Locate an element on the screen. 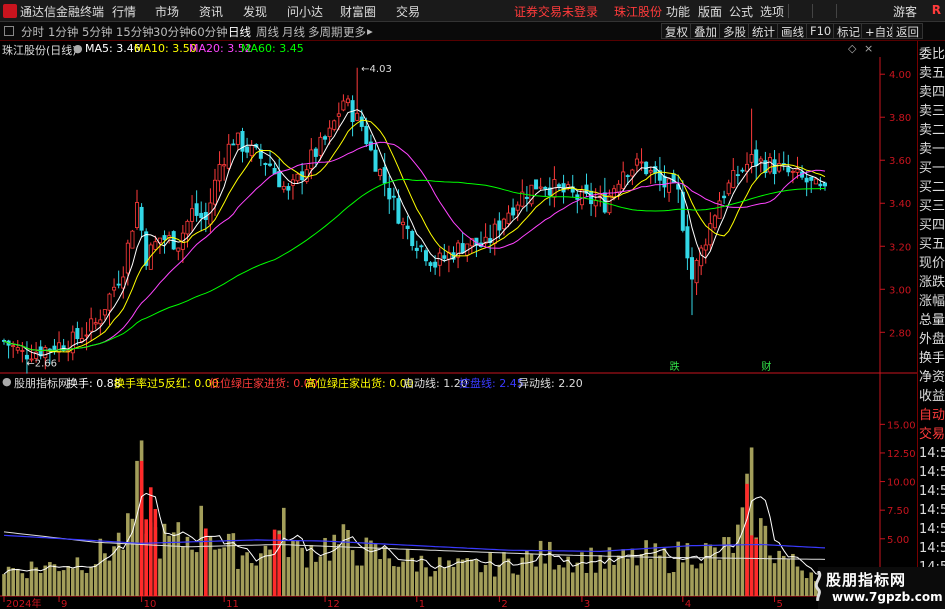  btn-fuquan: 复权 is located at coordinates (676, 31).